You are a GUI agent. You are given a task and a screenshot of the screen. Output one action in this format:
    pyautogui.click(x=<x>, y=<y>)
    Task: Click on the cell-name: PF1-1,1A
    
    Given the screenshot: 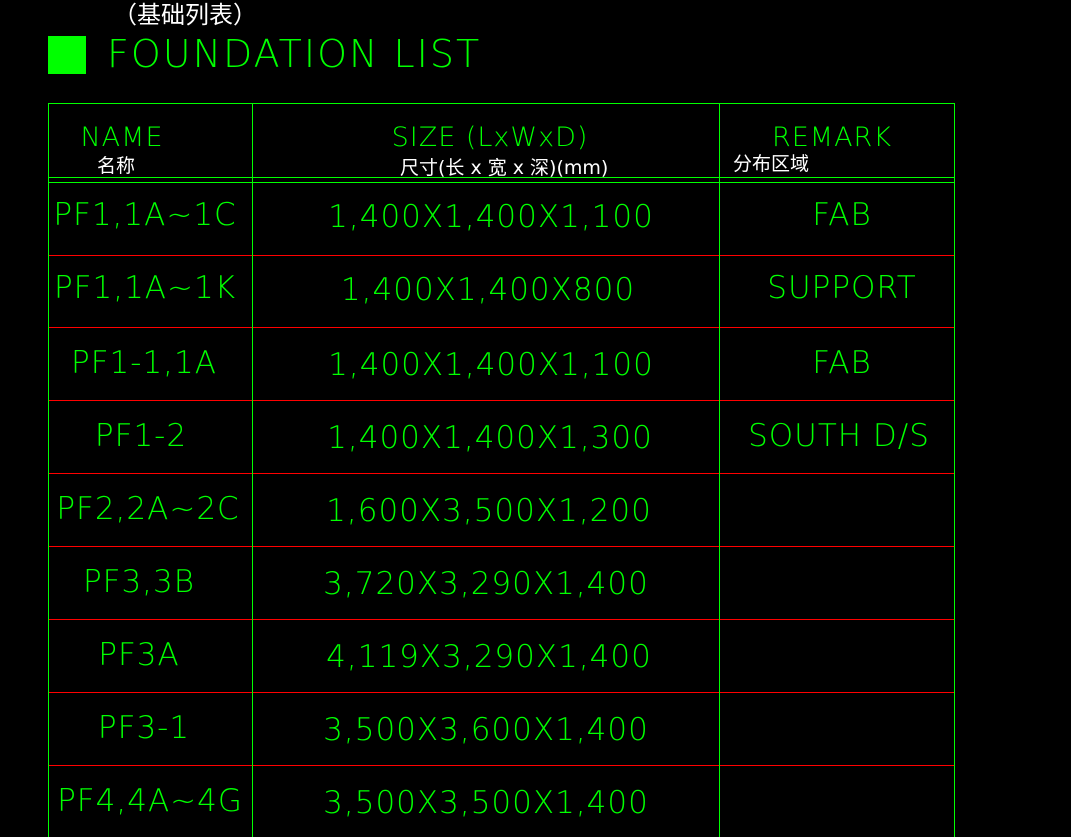 What is the action you would take?
    pyautogui.click(x=144, y=363)
    